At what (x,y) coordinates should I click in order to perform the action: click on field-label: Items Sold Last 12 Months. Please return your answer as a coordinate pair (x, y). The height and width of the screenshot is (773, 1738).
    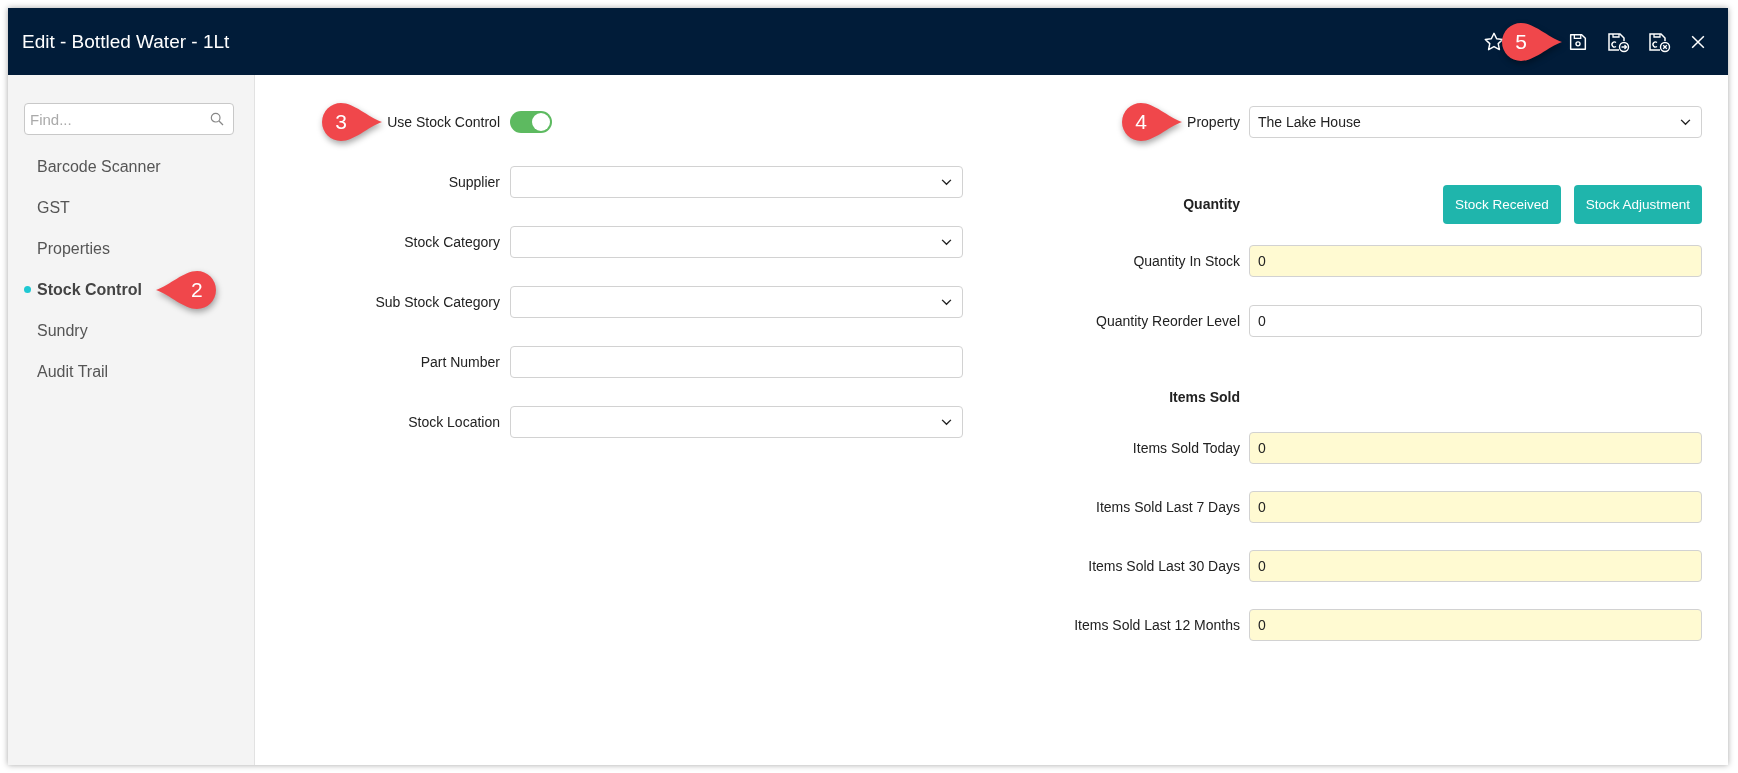
    Looking at the image, I should click on (1157, 625).